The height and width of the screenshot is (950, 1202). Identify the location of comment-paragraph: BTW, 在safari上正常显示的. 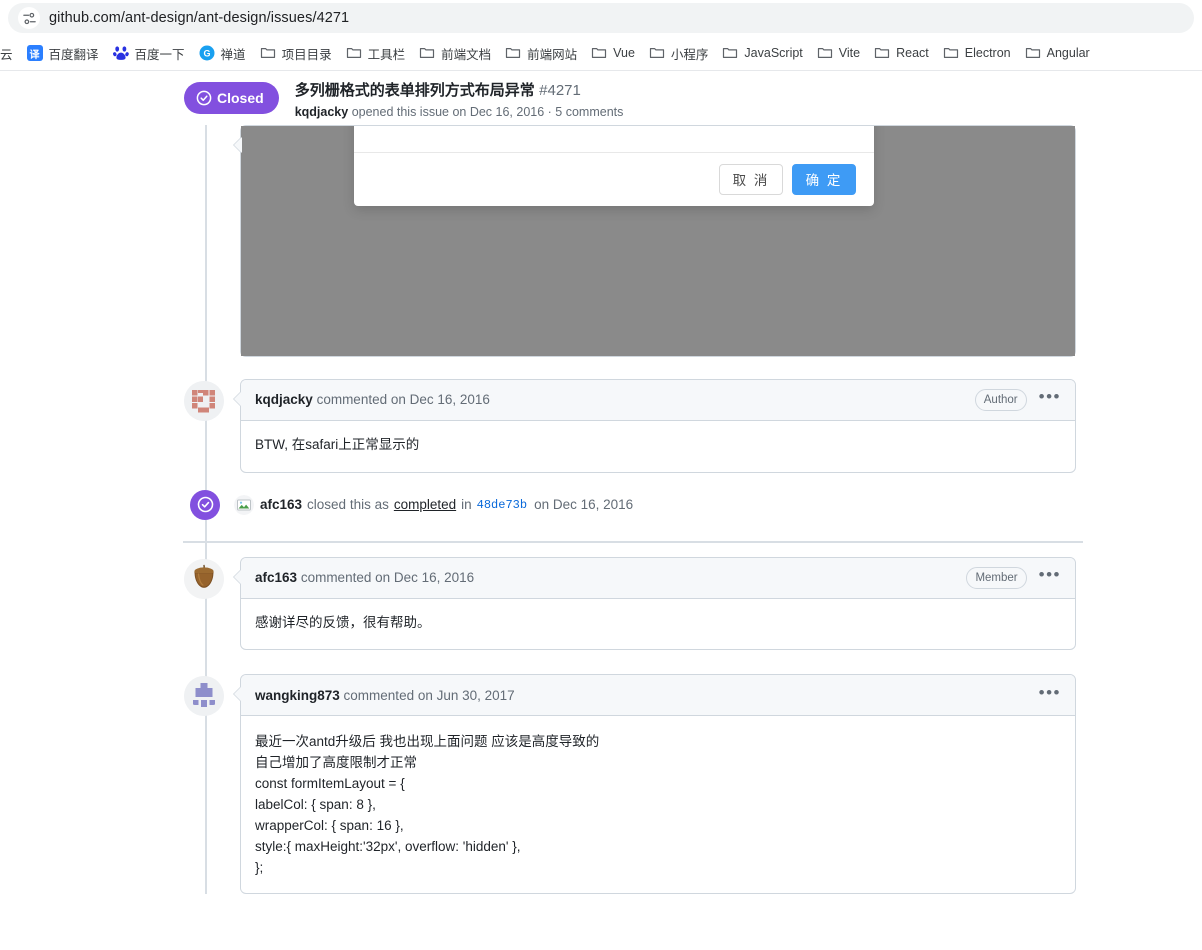
(337, 444).